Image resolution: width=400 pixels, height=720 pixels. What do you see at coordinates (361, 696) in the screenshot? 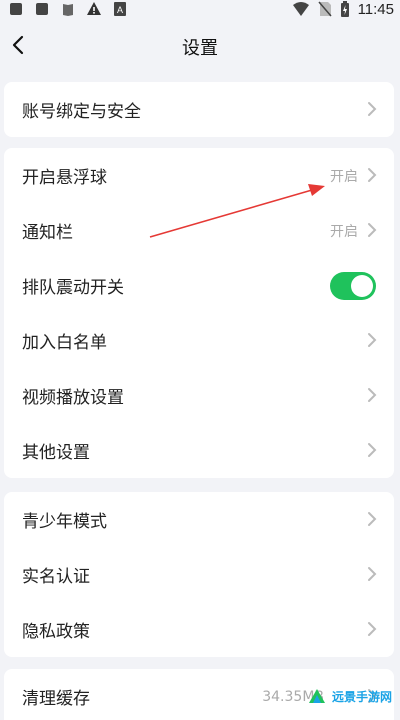
I see `watermark-text: 远景手游网` at bounding box center [361, 696].